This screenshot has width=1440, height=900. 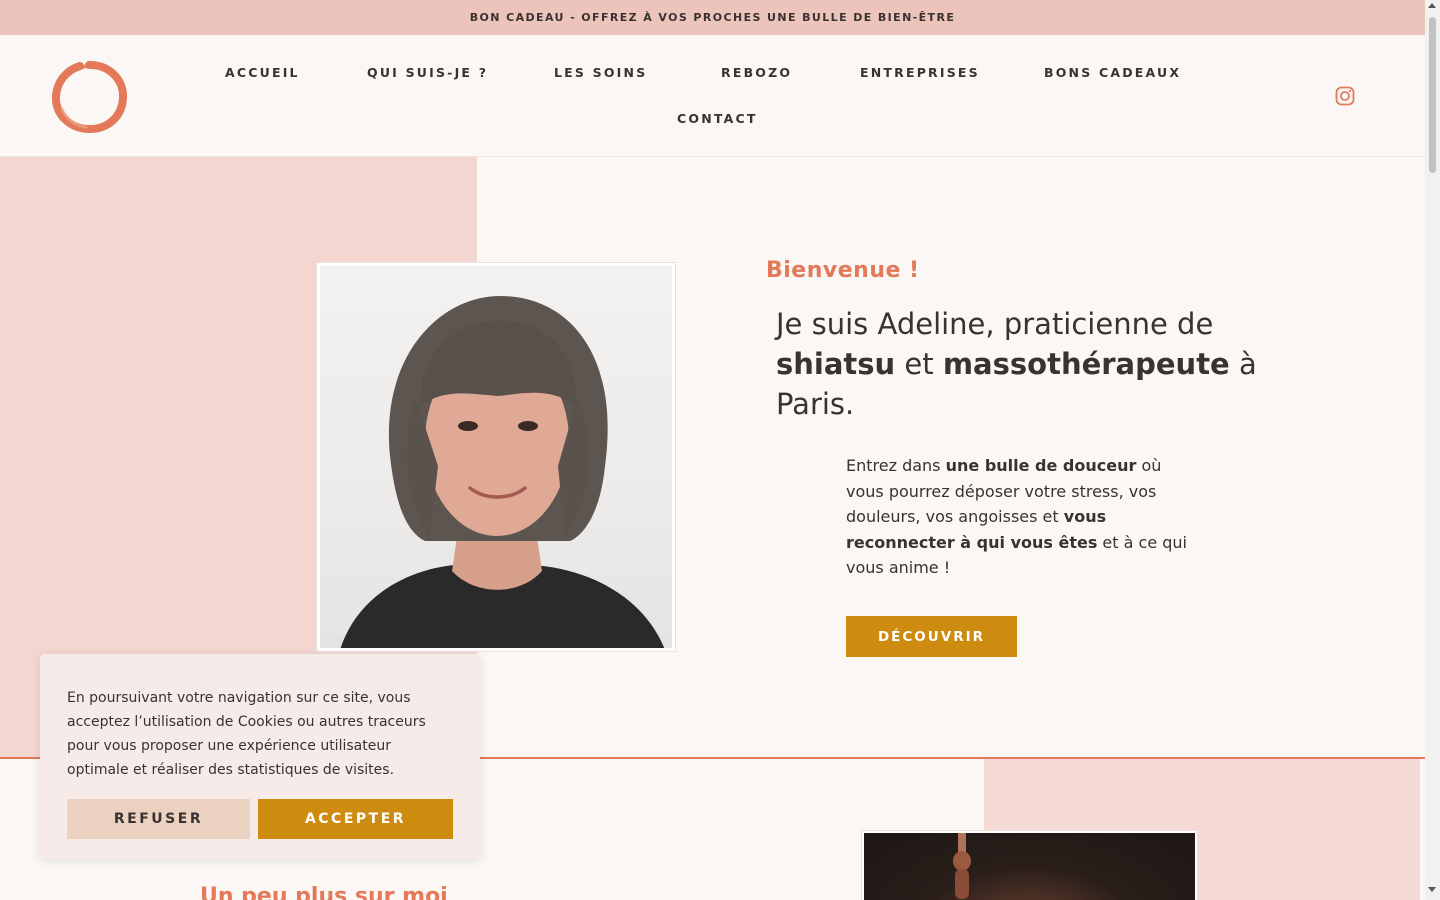 What do you see at coordinates (355, 819) in the screenshot?
I see `accept-cookies-button: ACCEPTER` at bounding box center [355, 819].